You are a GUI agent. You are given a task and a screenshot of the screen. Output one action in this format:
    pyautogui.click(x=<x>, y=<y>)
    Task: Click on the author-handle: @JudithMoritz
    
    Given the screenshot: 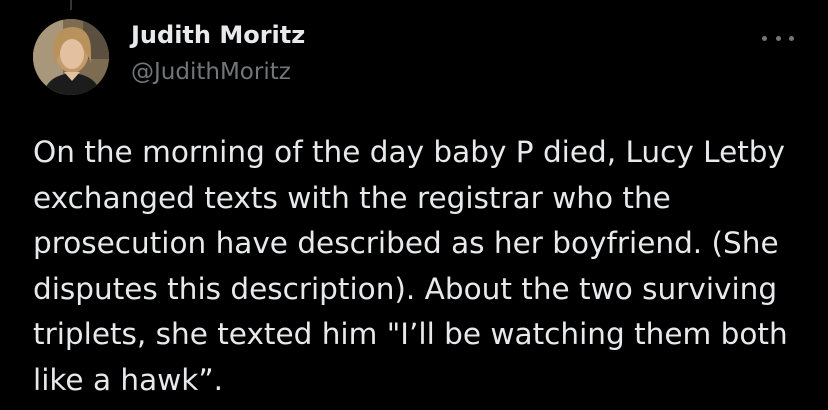 What is the action you would take?
    pyautogui.click(x=211, y=72)
    